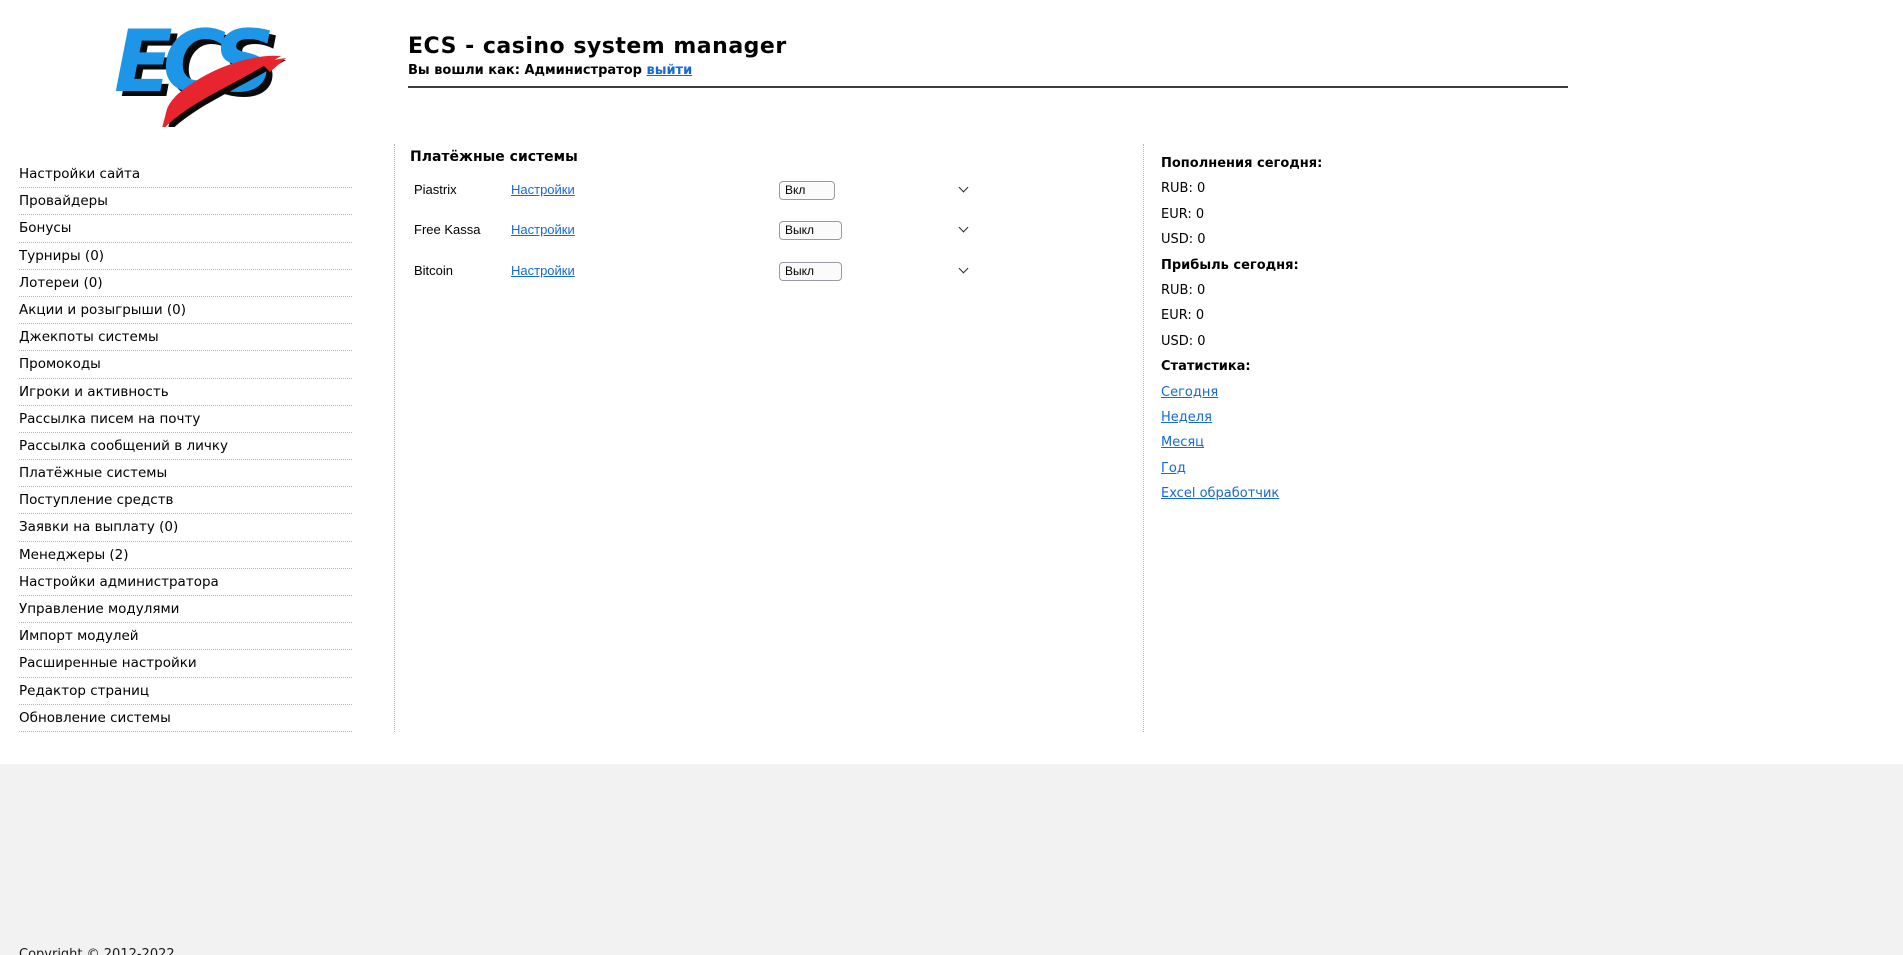 This screenshot has width=1903, height=955. What do you see at coordinates (185, 338) in the screenshot?
I see `menu-item-jackpots: Джекпоты системы` at bounding box center [185, 338].